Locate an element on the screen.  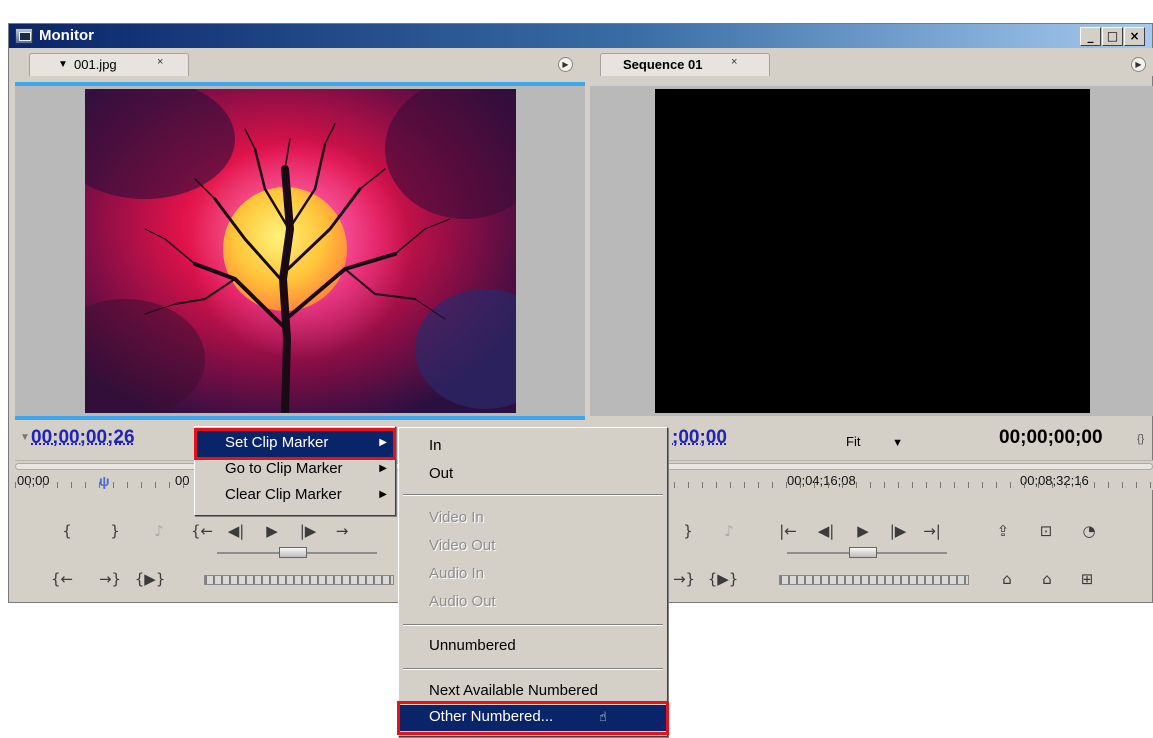
trim-icon: {} is located at coordinates (1140, 439).